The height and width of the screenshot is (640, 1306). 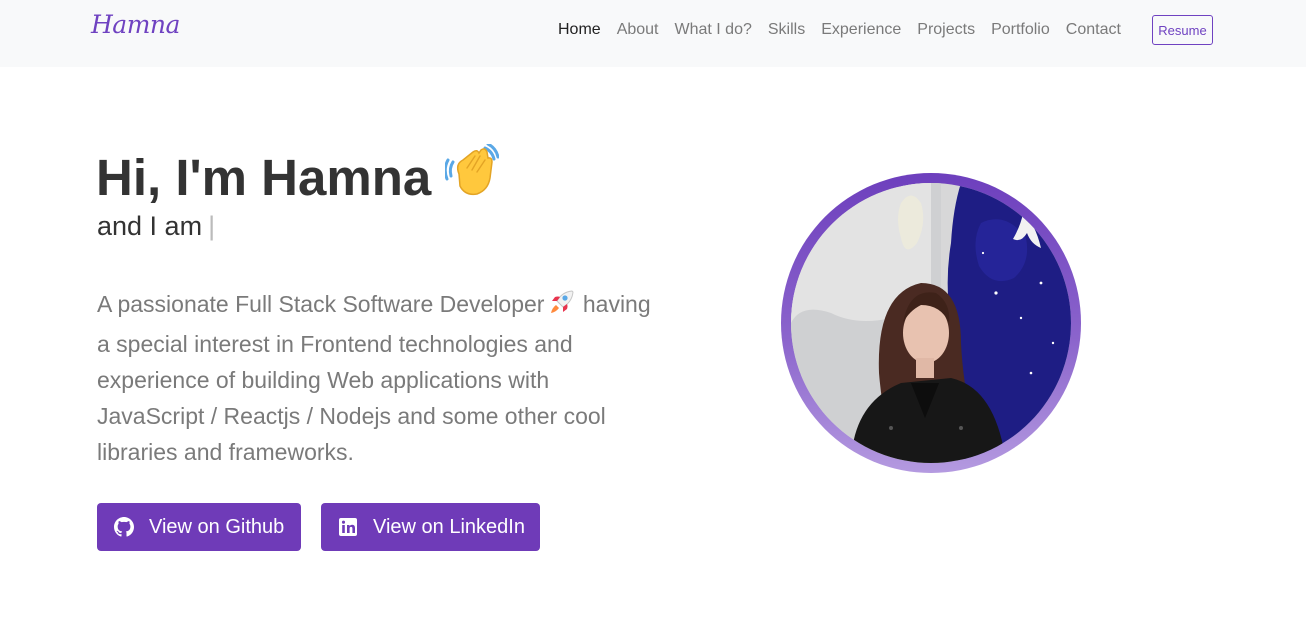 I want to click on nav-link-portfolio: Portfolio, so click(x=1020, y=30).